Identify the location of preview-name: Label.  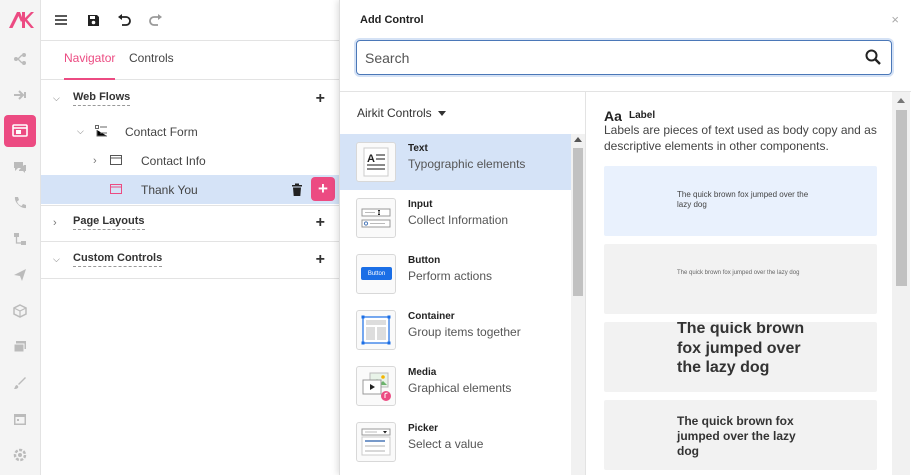
(642, 115).